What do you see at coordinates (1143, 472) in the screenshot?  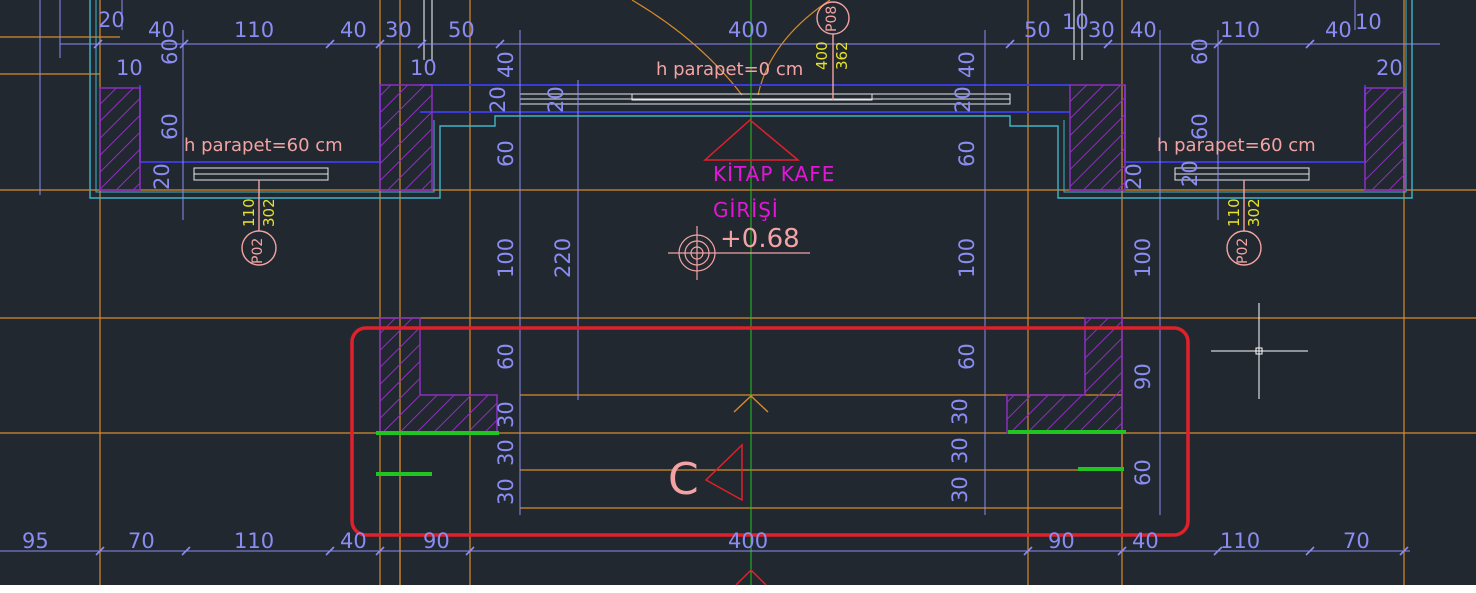 I see `v-dim-r-60: 60` at bounding box center [1143, 472].